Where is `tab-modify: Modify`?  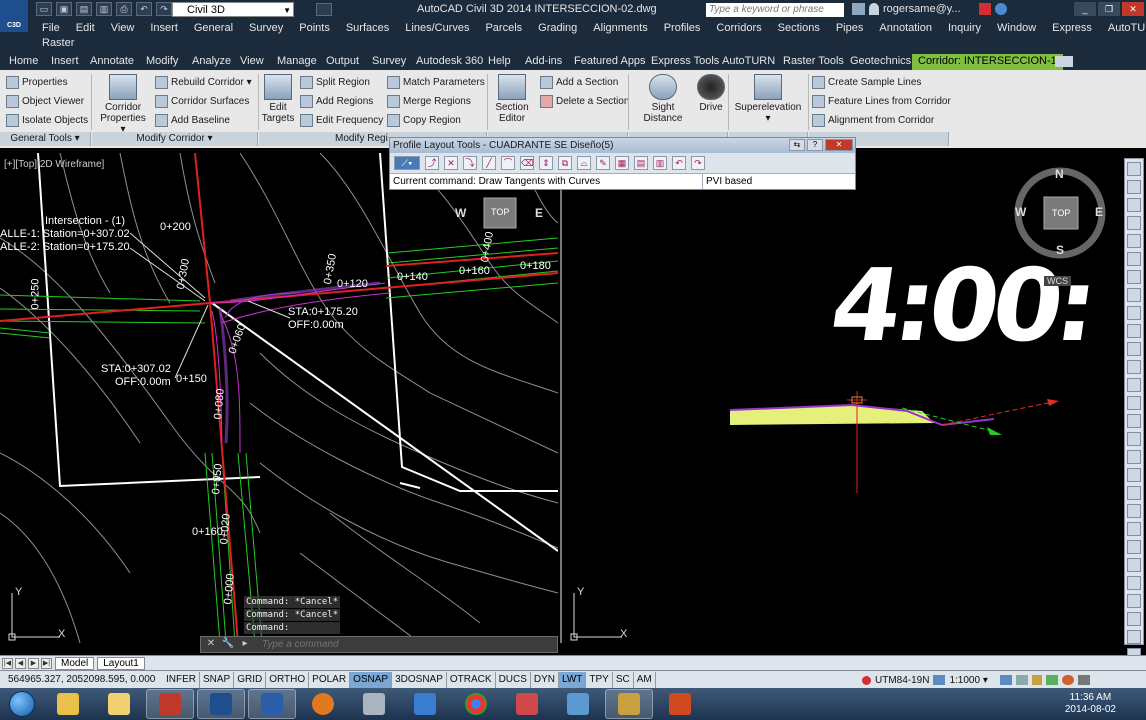 tab-modify: Modify is located at coordinates (162, 62).